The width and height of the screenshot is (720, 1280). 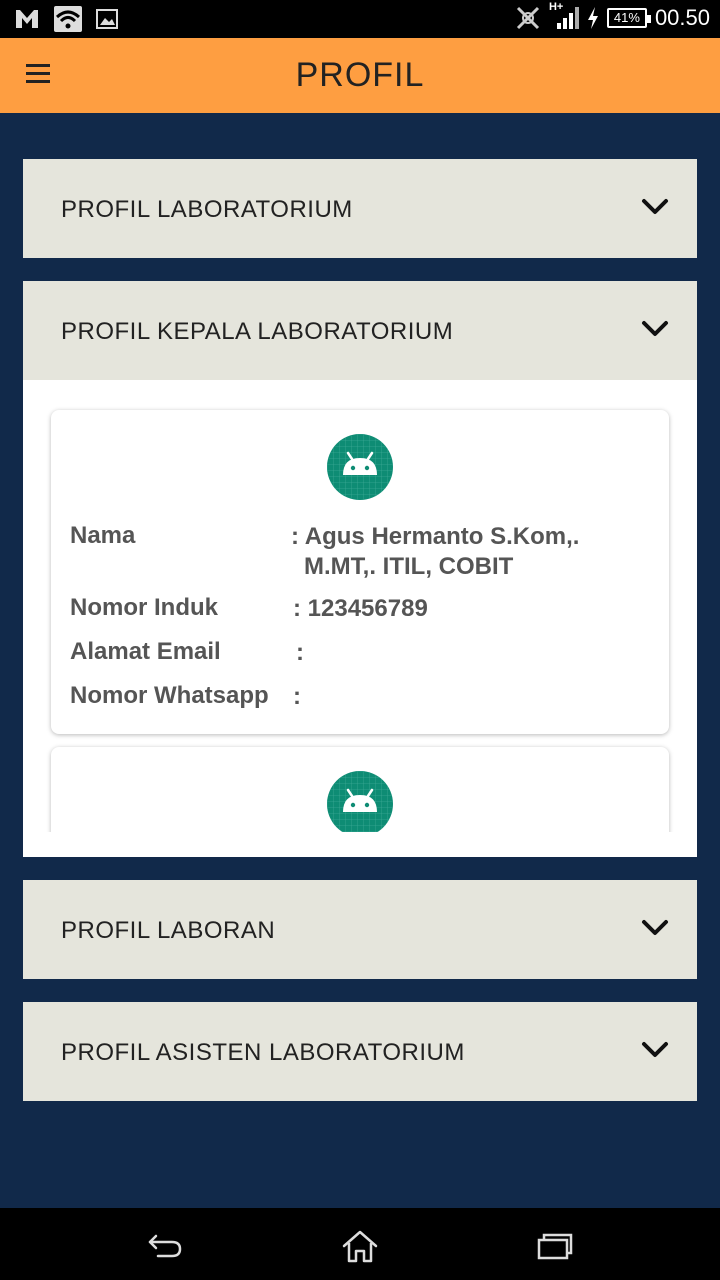 I want to click on field-label: Nama, so click(x=103, y=535).